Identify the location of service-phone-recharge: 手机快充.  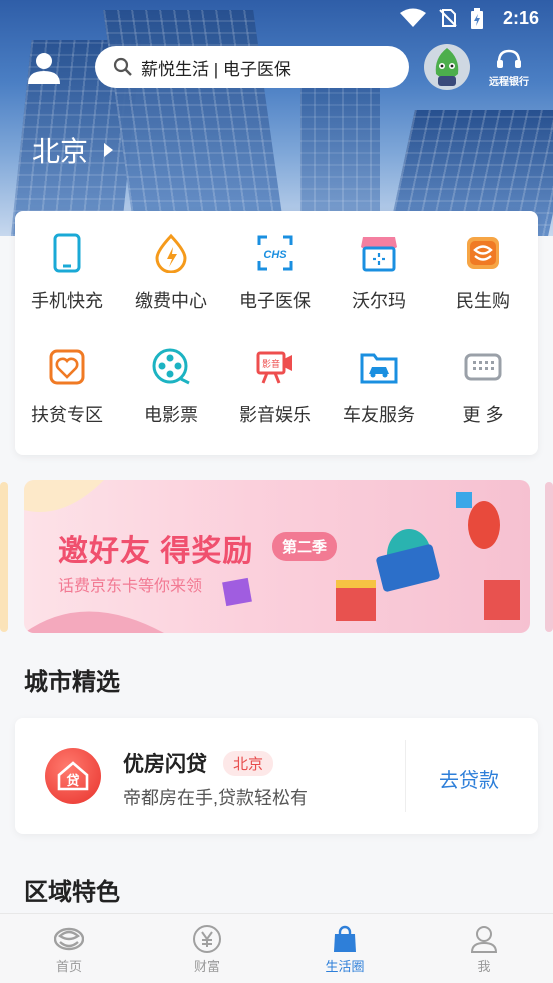
(67, 273).